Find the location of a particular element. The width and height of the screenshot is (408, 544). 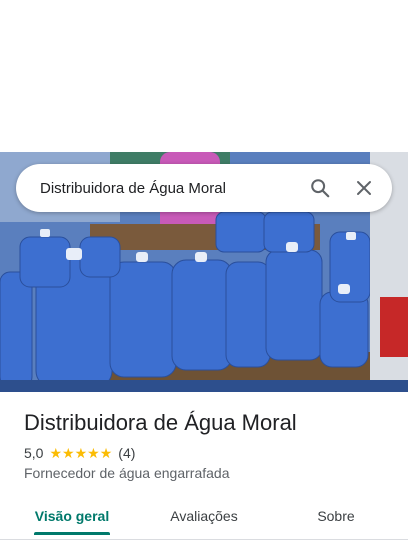

search-bar: Distribuidora de Água Moral is located at coordinates (204, 188).